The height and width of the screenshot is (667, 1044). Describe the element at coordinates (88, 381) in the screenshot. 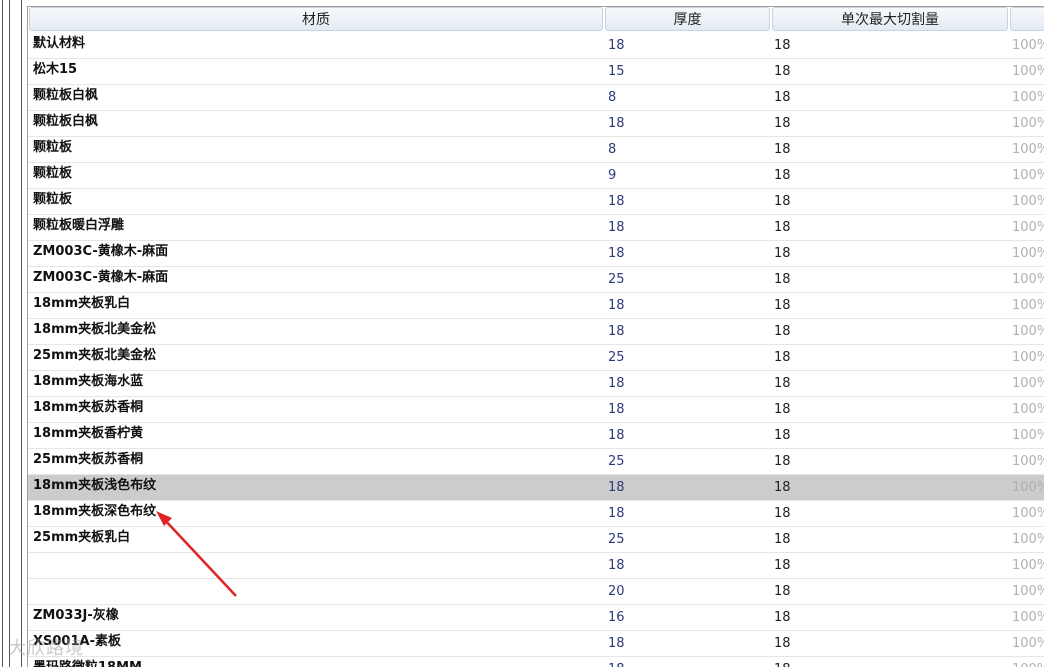

I see `cell-material: 18mm夹板海水蓝` at that location.